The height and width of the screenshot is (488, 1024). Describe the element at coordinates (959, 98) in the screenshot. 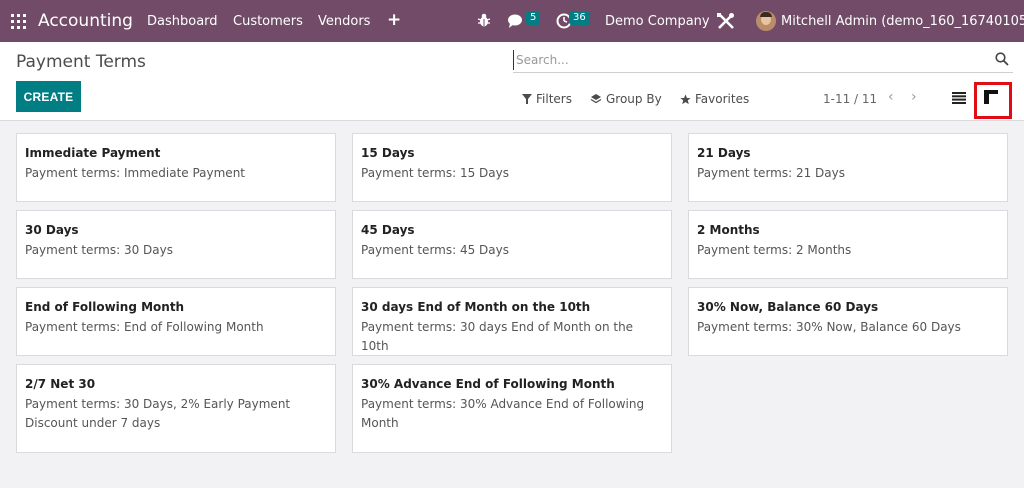

I see `list-view-icon` at that location.